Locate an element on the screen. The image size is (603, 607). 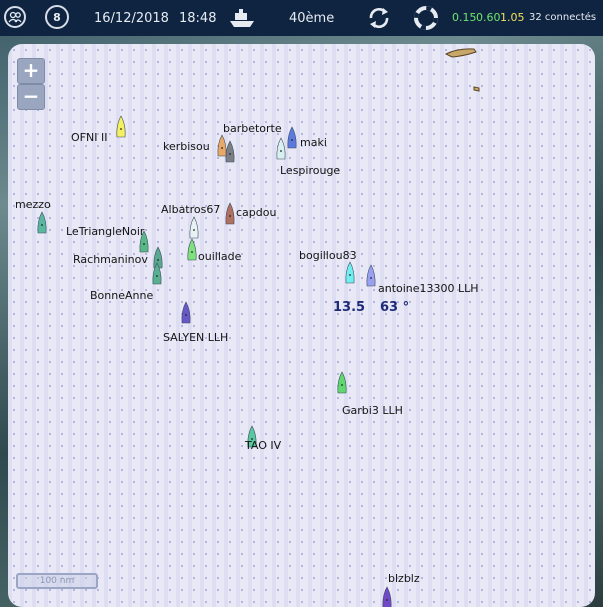
boat-label: capdou is located at coordinates (256, 212).